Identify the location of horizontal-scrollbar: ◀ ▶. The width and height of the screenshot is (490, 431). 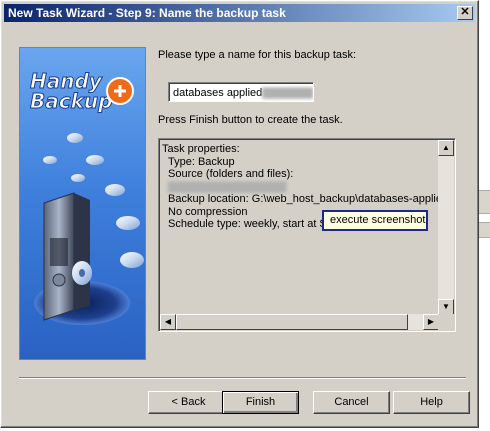
(299, 322).